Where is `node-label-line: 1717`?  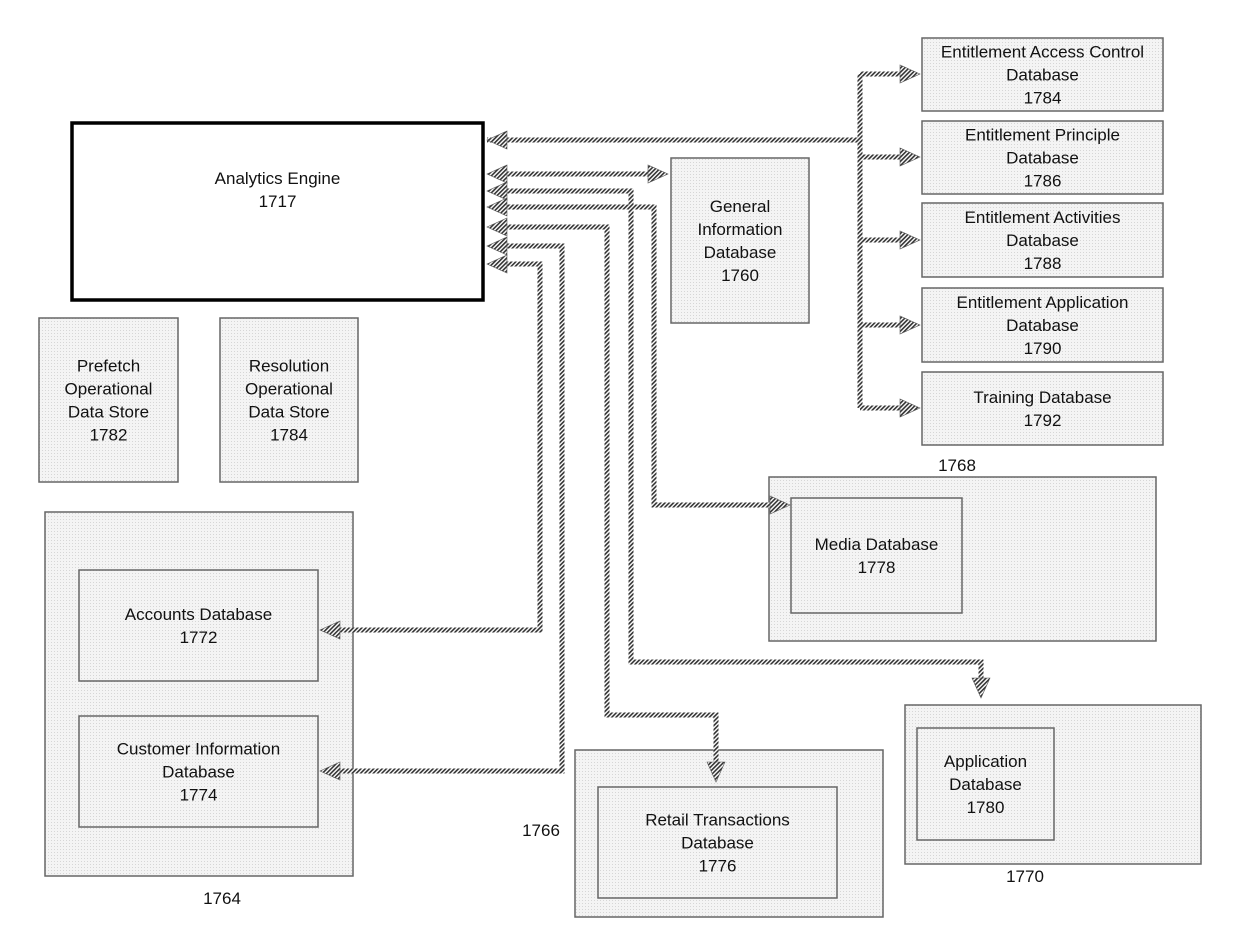
node-label-line: 1717 is located at coordinates (278, 201).